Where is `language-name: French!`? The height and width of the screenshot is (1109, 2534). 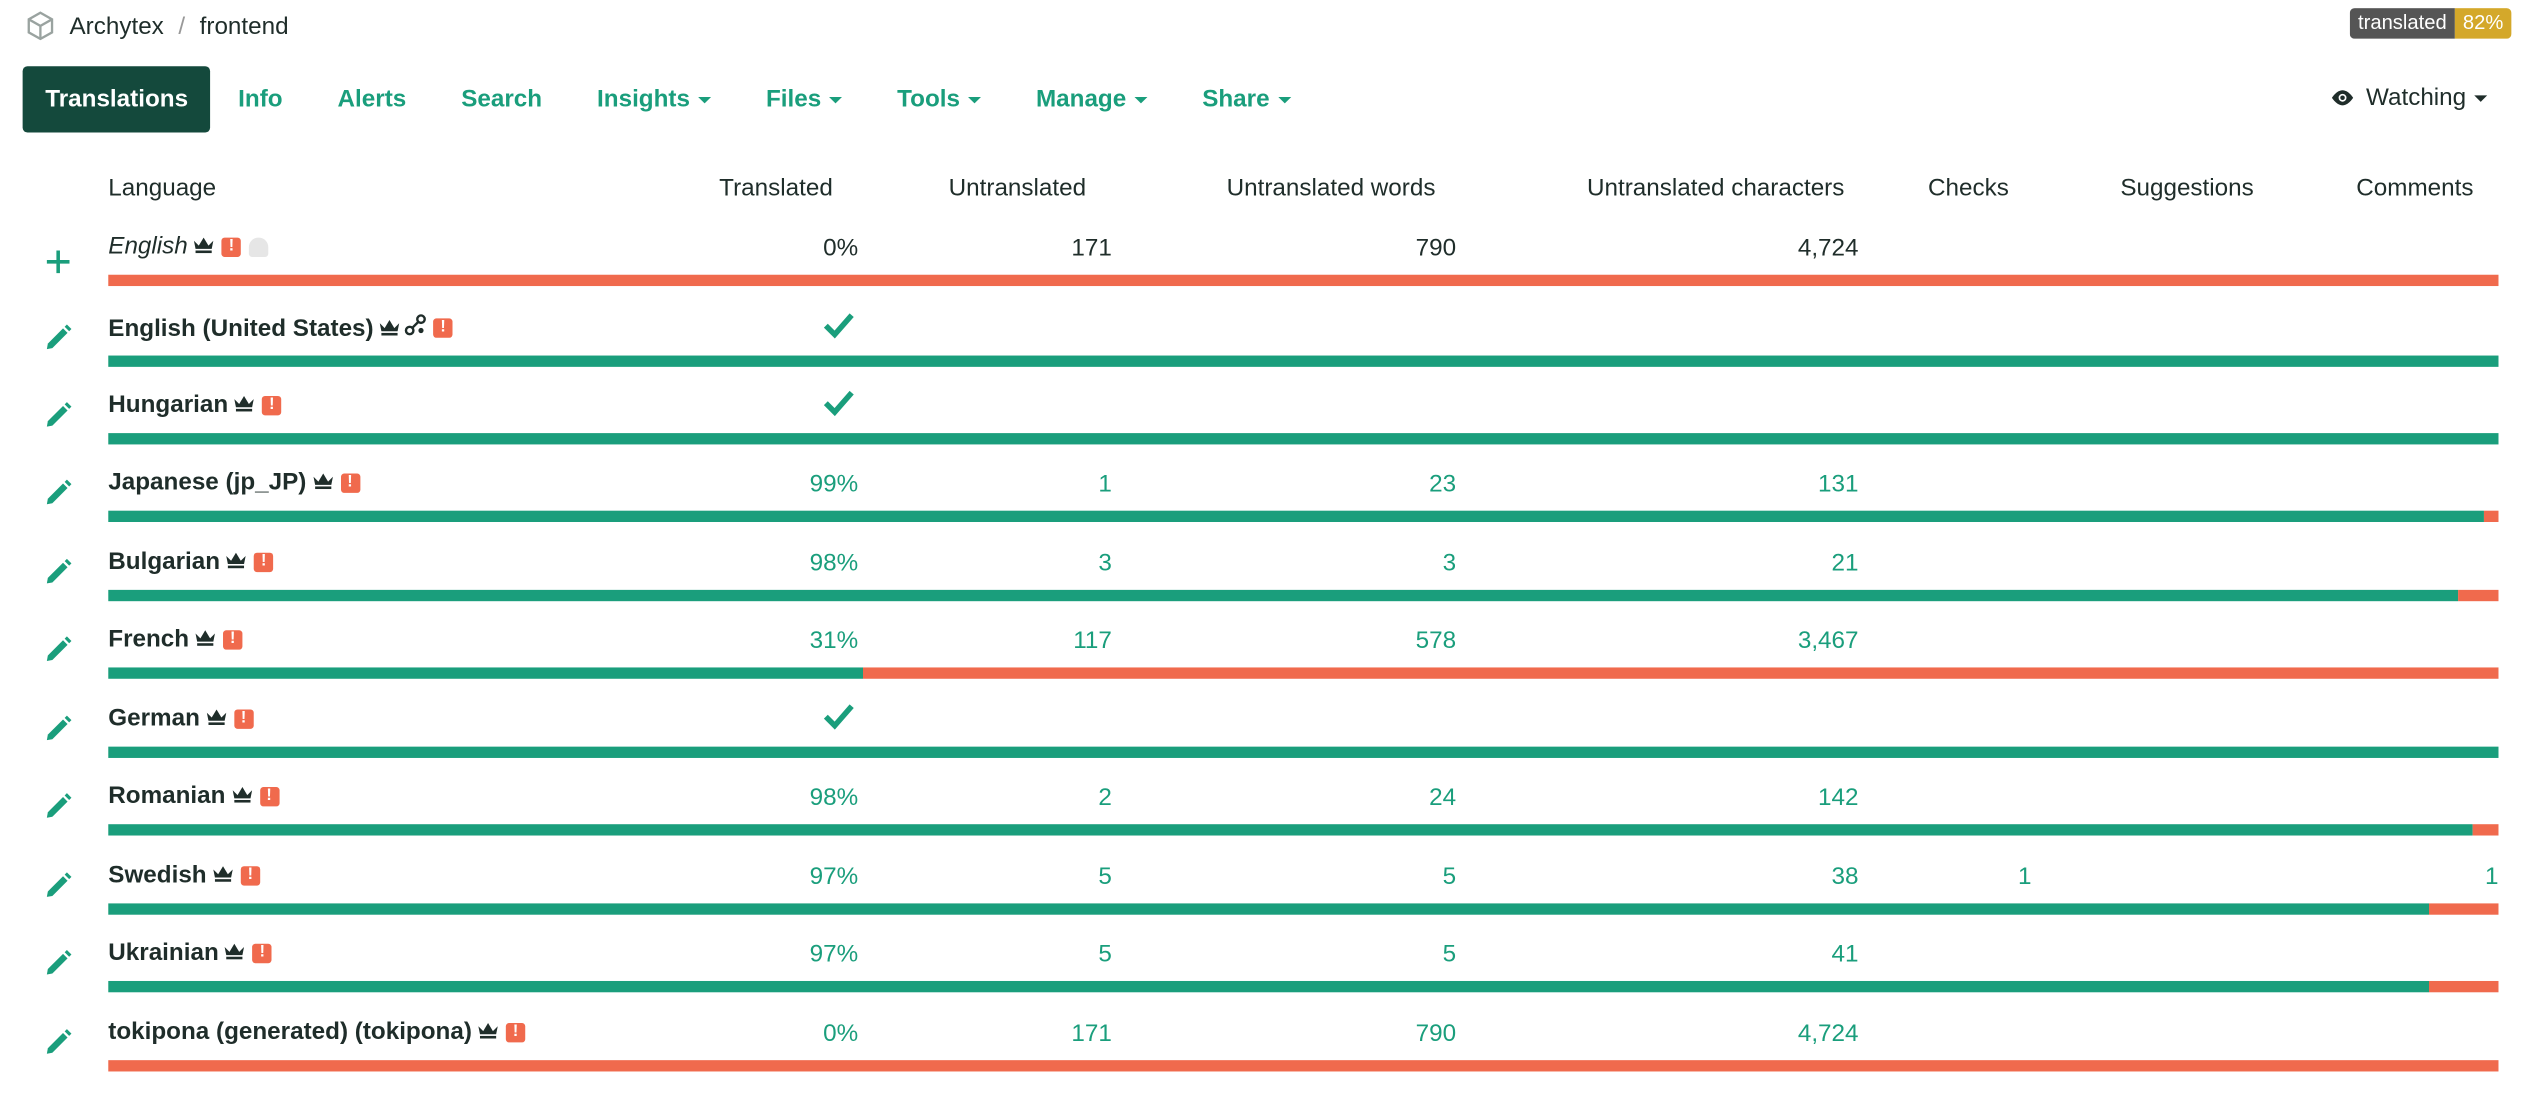 language-name: French! is located at coordinates (175, 639).